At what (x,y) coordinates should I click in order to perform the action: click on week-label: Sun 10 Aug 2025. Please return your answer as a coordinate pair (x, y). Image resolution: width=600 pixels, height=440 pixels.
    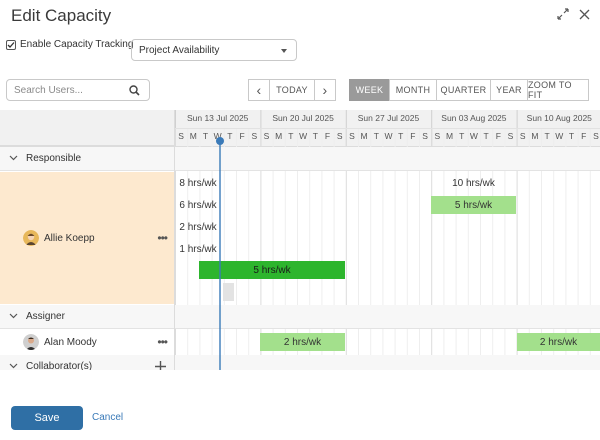
    Looking at the image, I should click on (560, 118).